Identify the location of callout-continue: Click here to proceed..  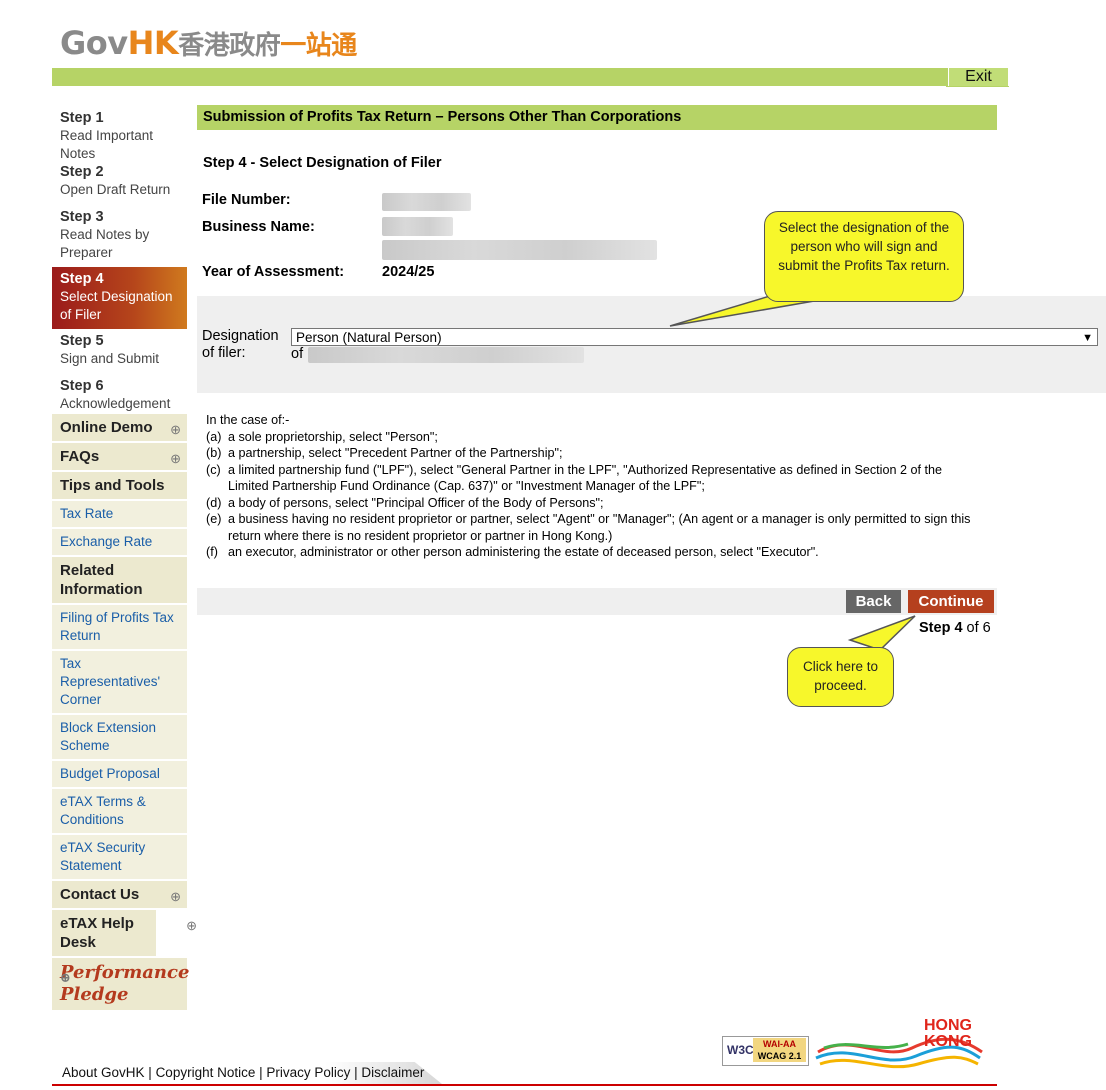
(840, 677).